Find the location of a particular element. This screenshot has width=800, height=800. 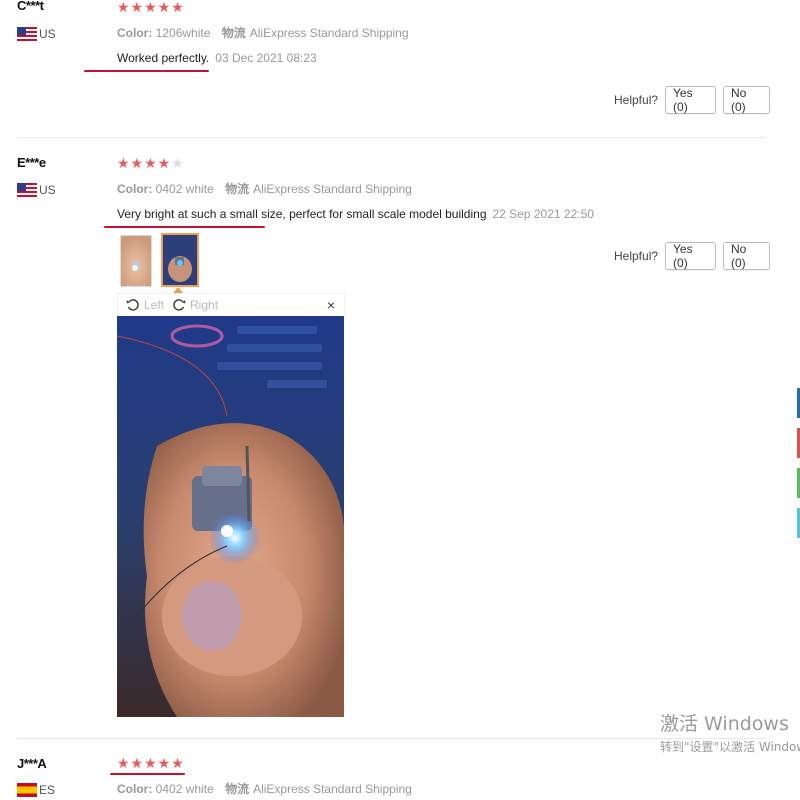

rotate-right-button: Right is located at coordinates (195, 305).